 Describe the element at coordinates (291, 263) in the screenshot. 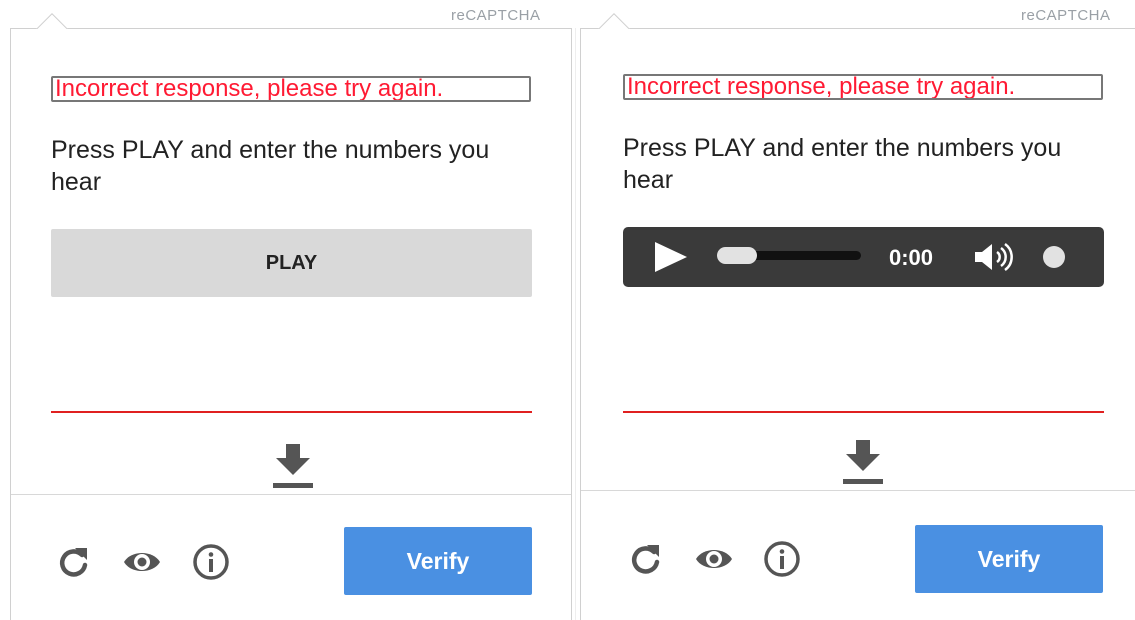

I see `play-button: PLAY` at that location.